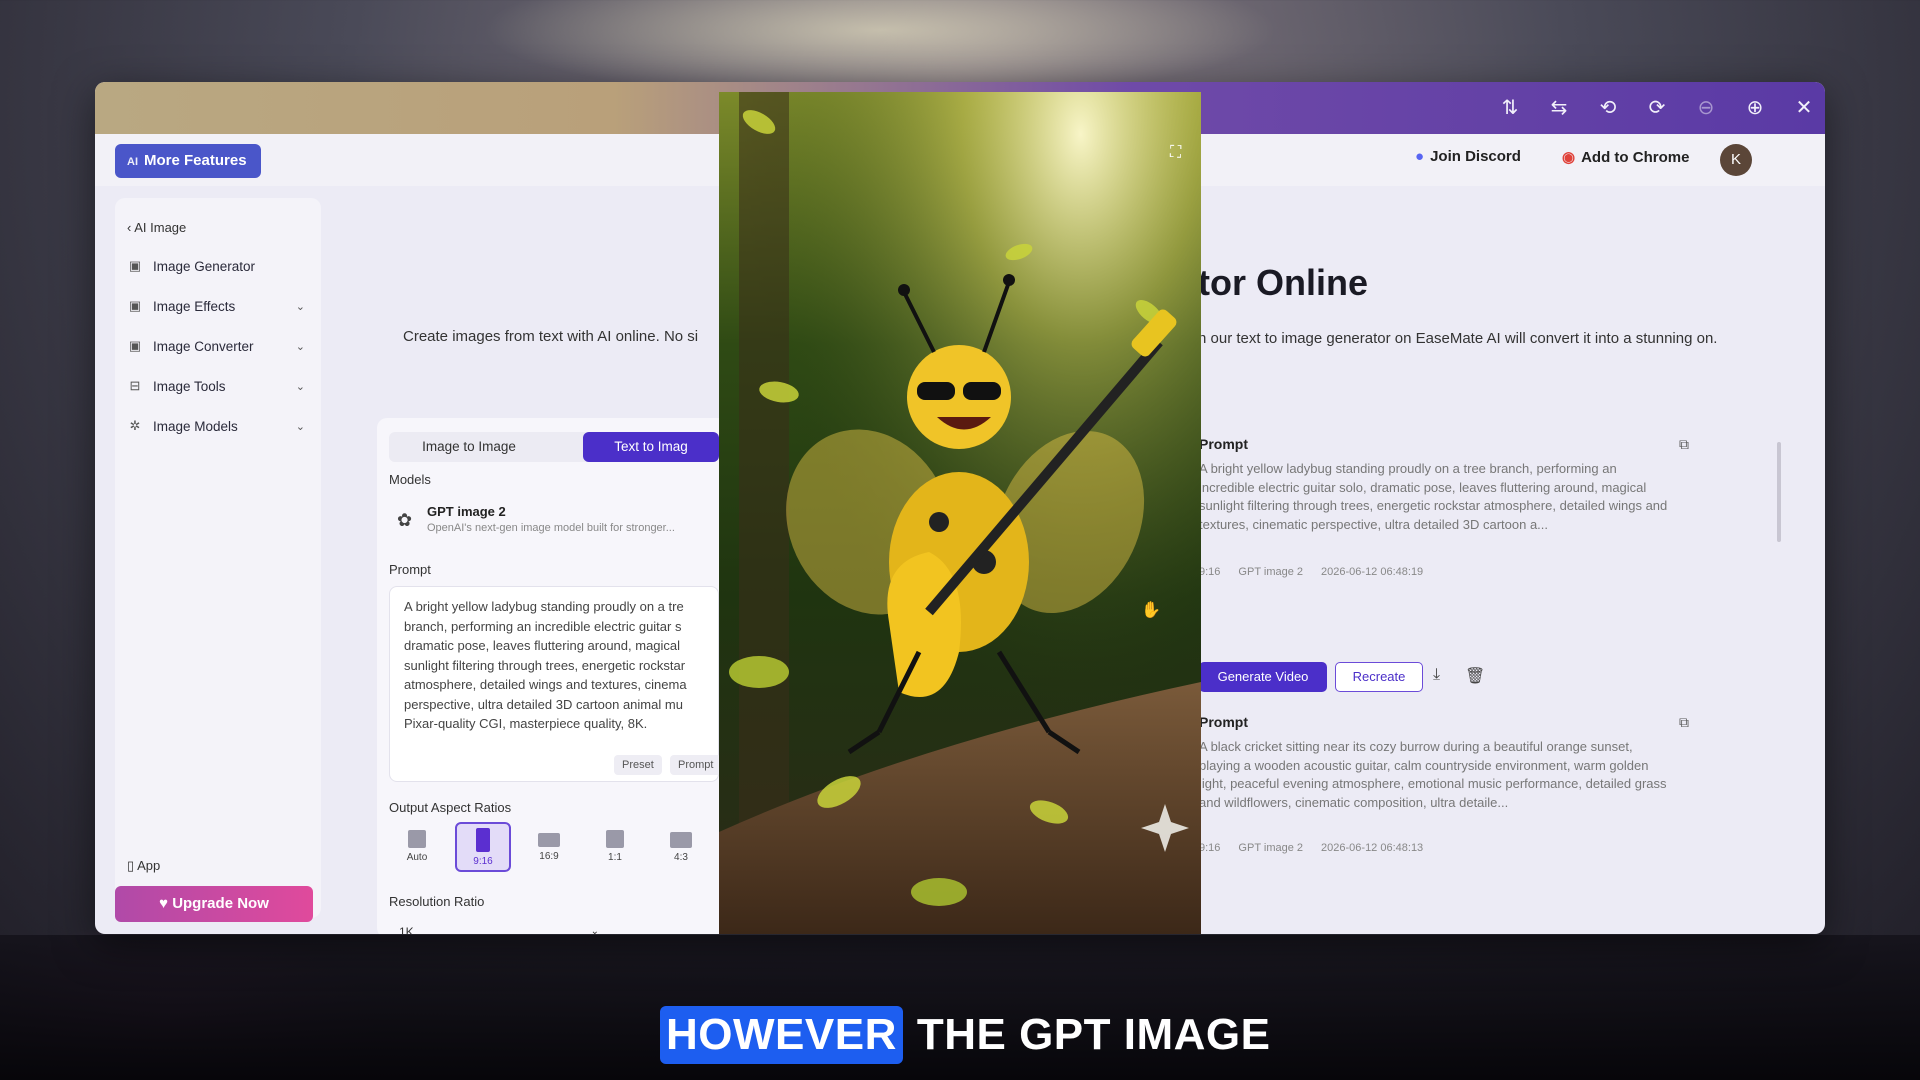  I want to click on ratio-label: 16:9, so click(549, 856).